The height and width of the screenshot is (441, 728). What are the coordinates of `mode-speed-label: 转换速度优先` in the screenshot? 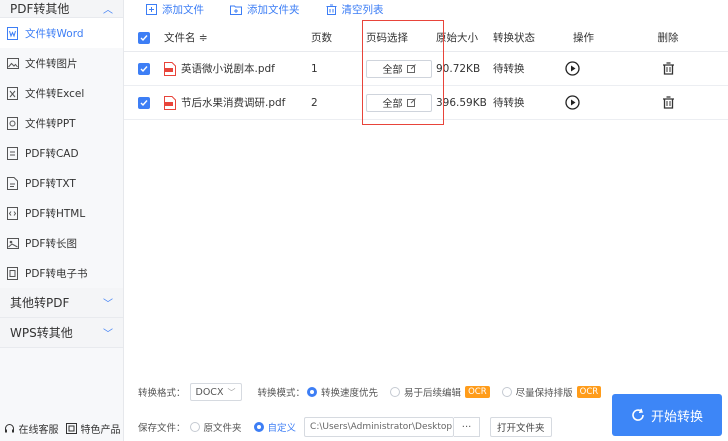 It's located at (350, 393).